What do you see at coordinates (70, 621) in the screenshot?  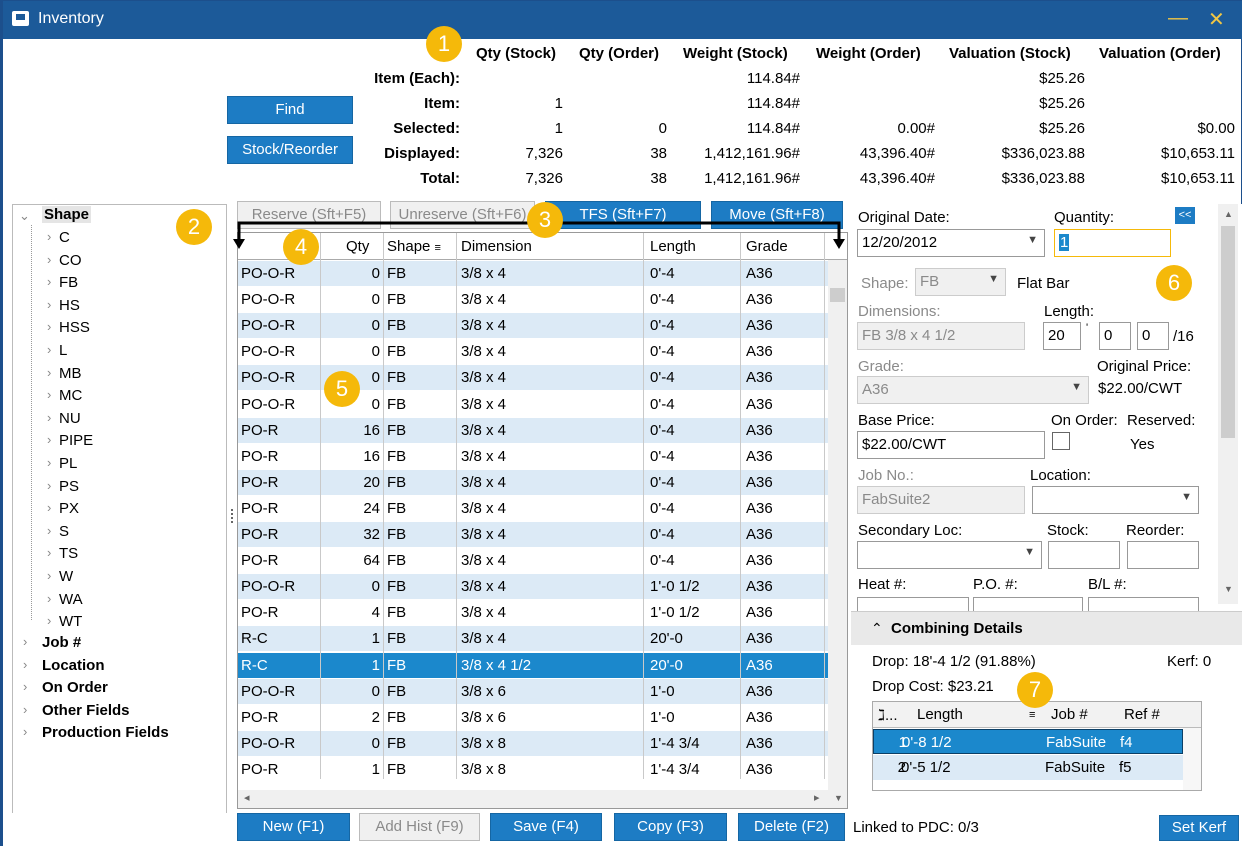 I see `tree-item-wt: WT` at bounding box center [70, 621].